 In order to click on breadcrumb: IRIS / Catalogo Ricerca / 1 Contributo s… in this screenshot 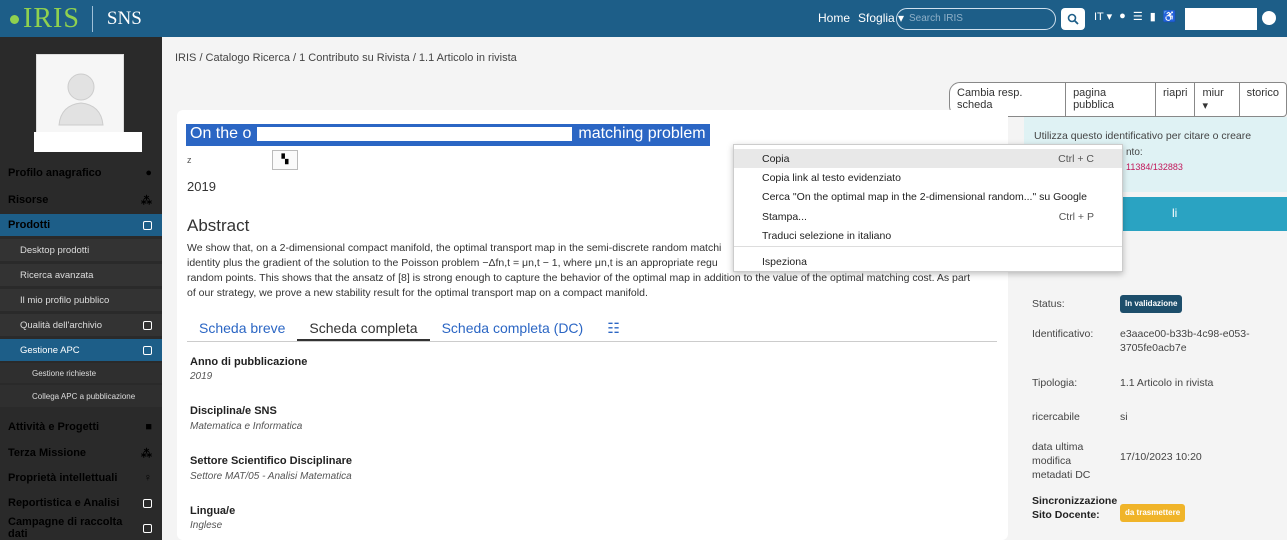, I will do `click(346, 58)`.